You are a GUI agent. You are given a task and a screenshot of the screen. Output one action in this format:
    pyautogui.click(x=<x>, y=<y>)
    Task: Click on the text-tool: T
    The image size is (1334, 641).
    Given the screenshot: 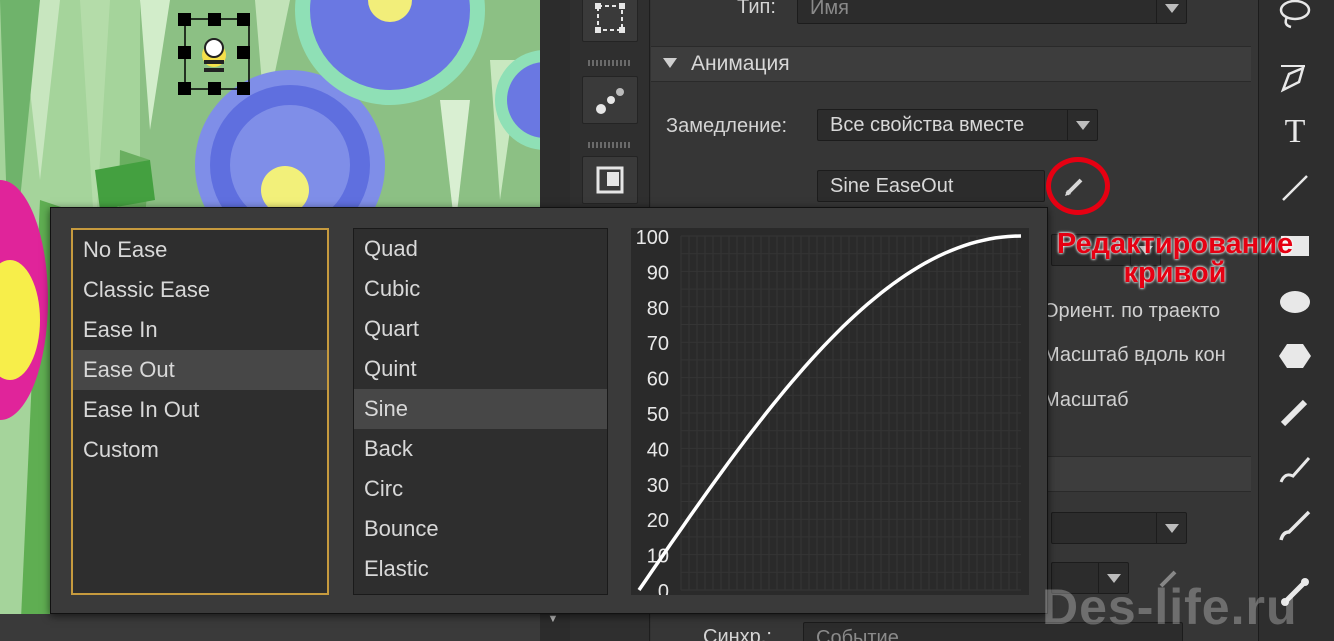 What is the action you would take?
    pyautogui.click(x=1295, y=132)
    